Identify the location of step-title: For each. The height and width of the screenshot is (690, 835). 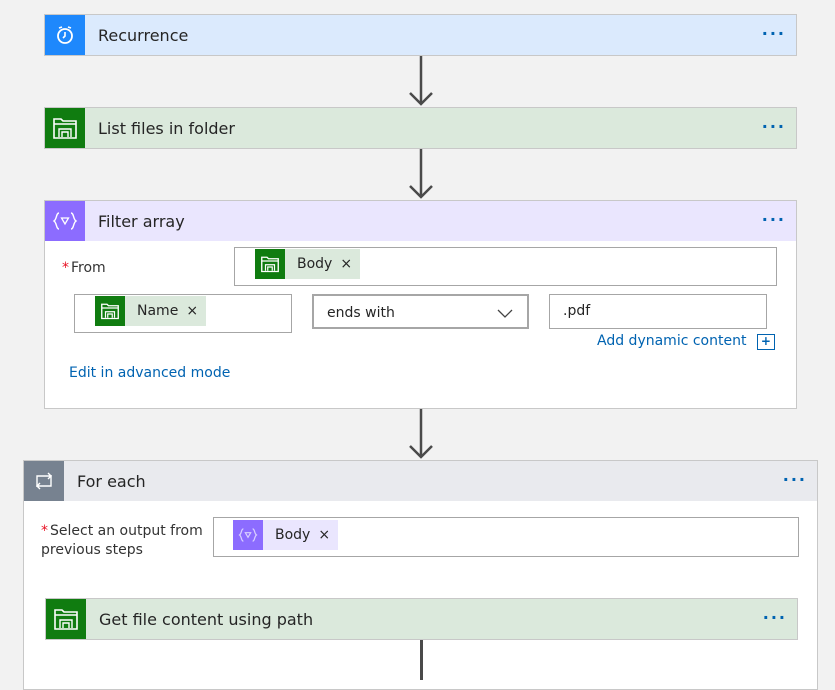
(111, 481).